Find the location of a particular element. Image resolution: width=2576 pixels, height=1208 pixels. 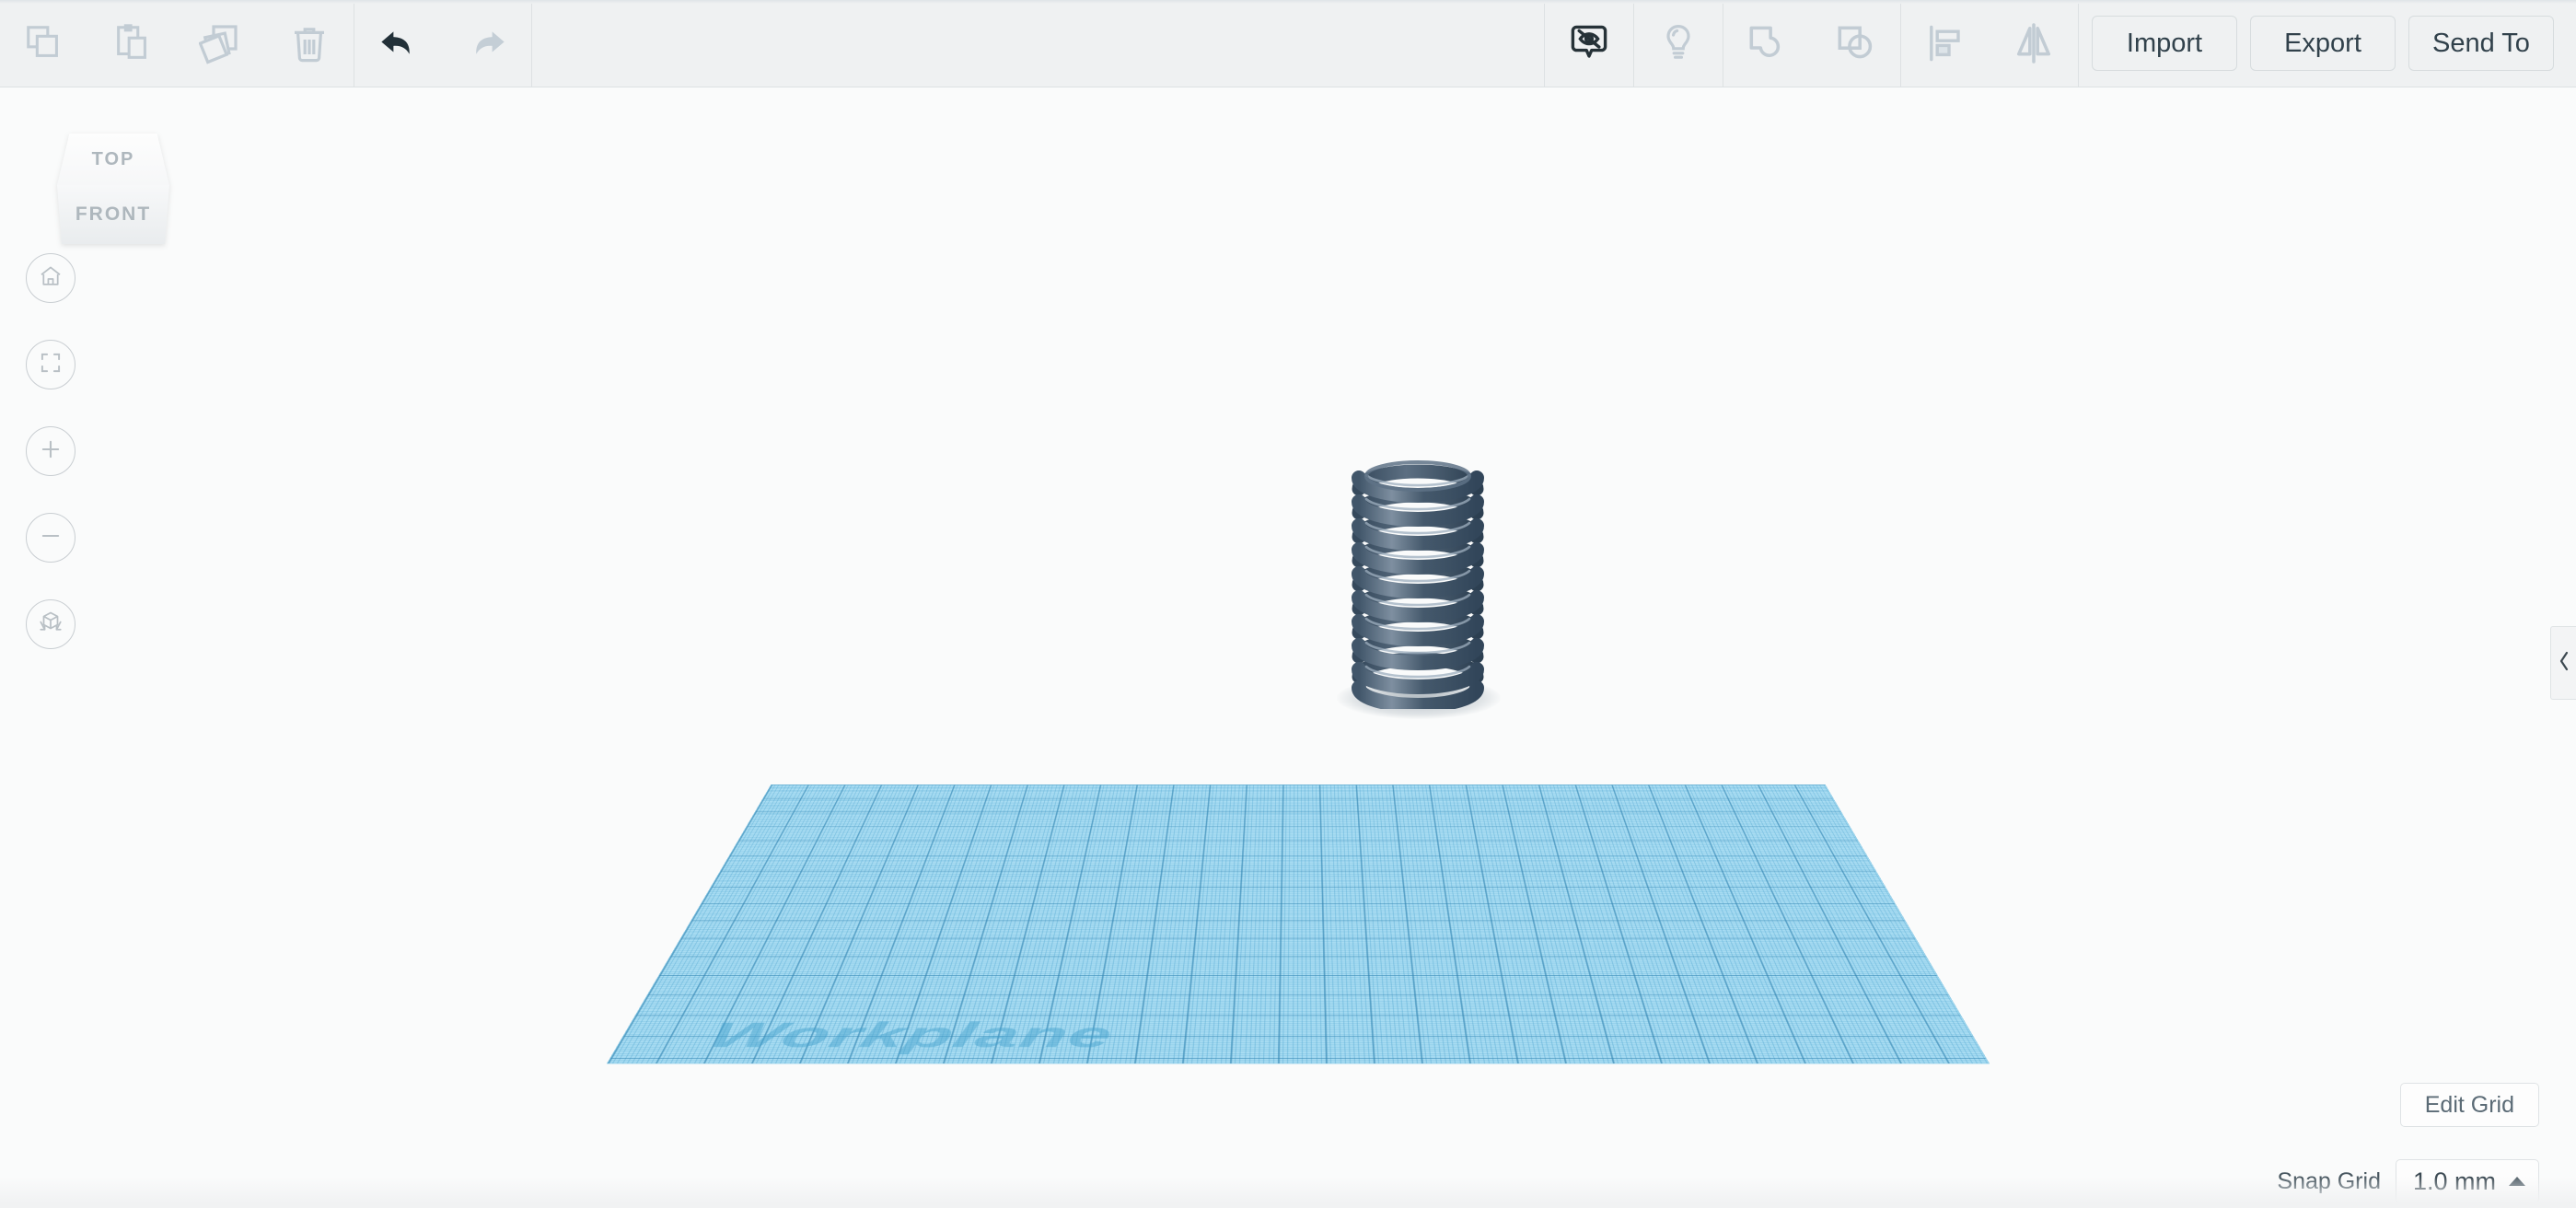

home-icon is located at coordinates (51, 278).